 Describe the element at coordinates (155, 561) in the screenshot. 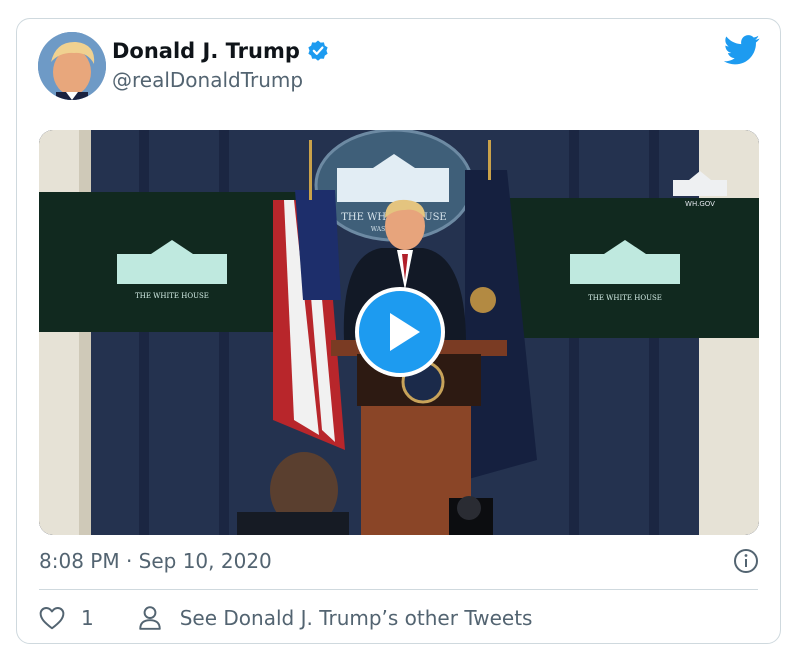

I see `tweet-timestamp: 8:08 PM · Sep 10, 2020` at that location.